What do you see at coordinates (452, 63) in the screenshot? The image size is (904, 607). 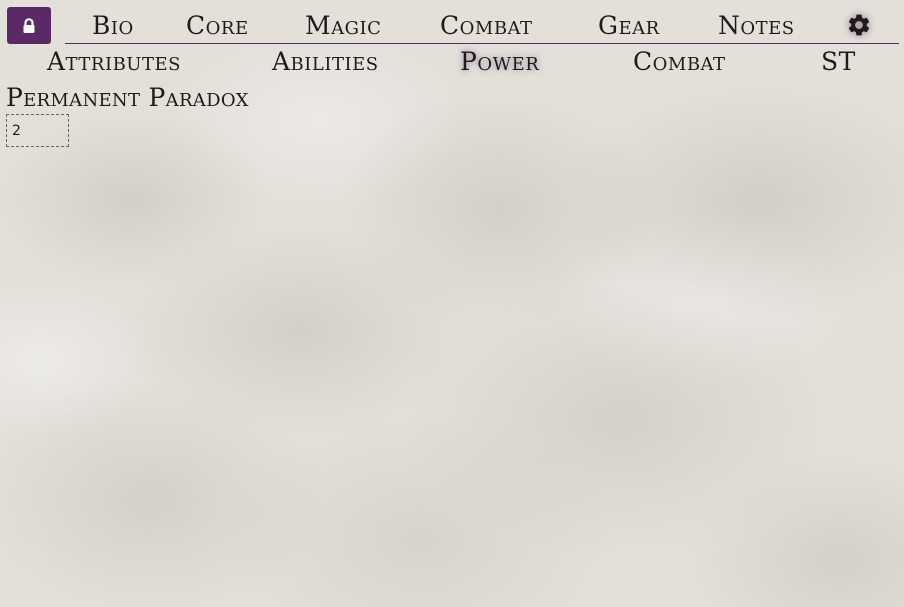 I see `sub-tab-bar: Attributes Abilities Power Combat ST` at bounding box center [452, 63].